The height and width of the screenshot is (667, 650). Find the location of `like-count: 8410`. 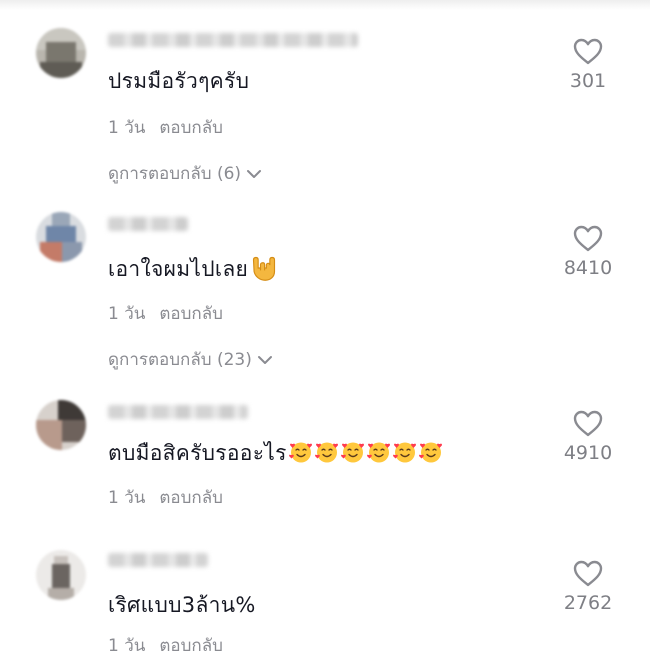

like-count: 8410 is located at coordinates (588, 268).